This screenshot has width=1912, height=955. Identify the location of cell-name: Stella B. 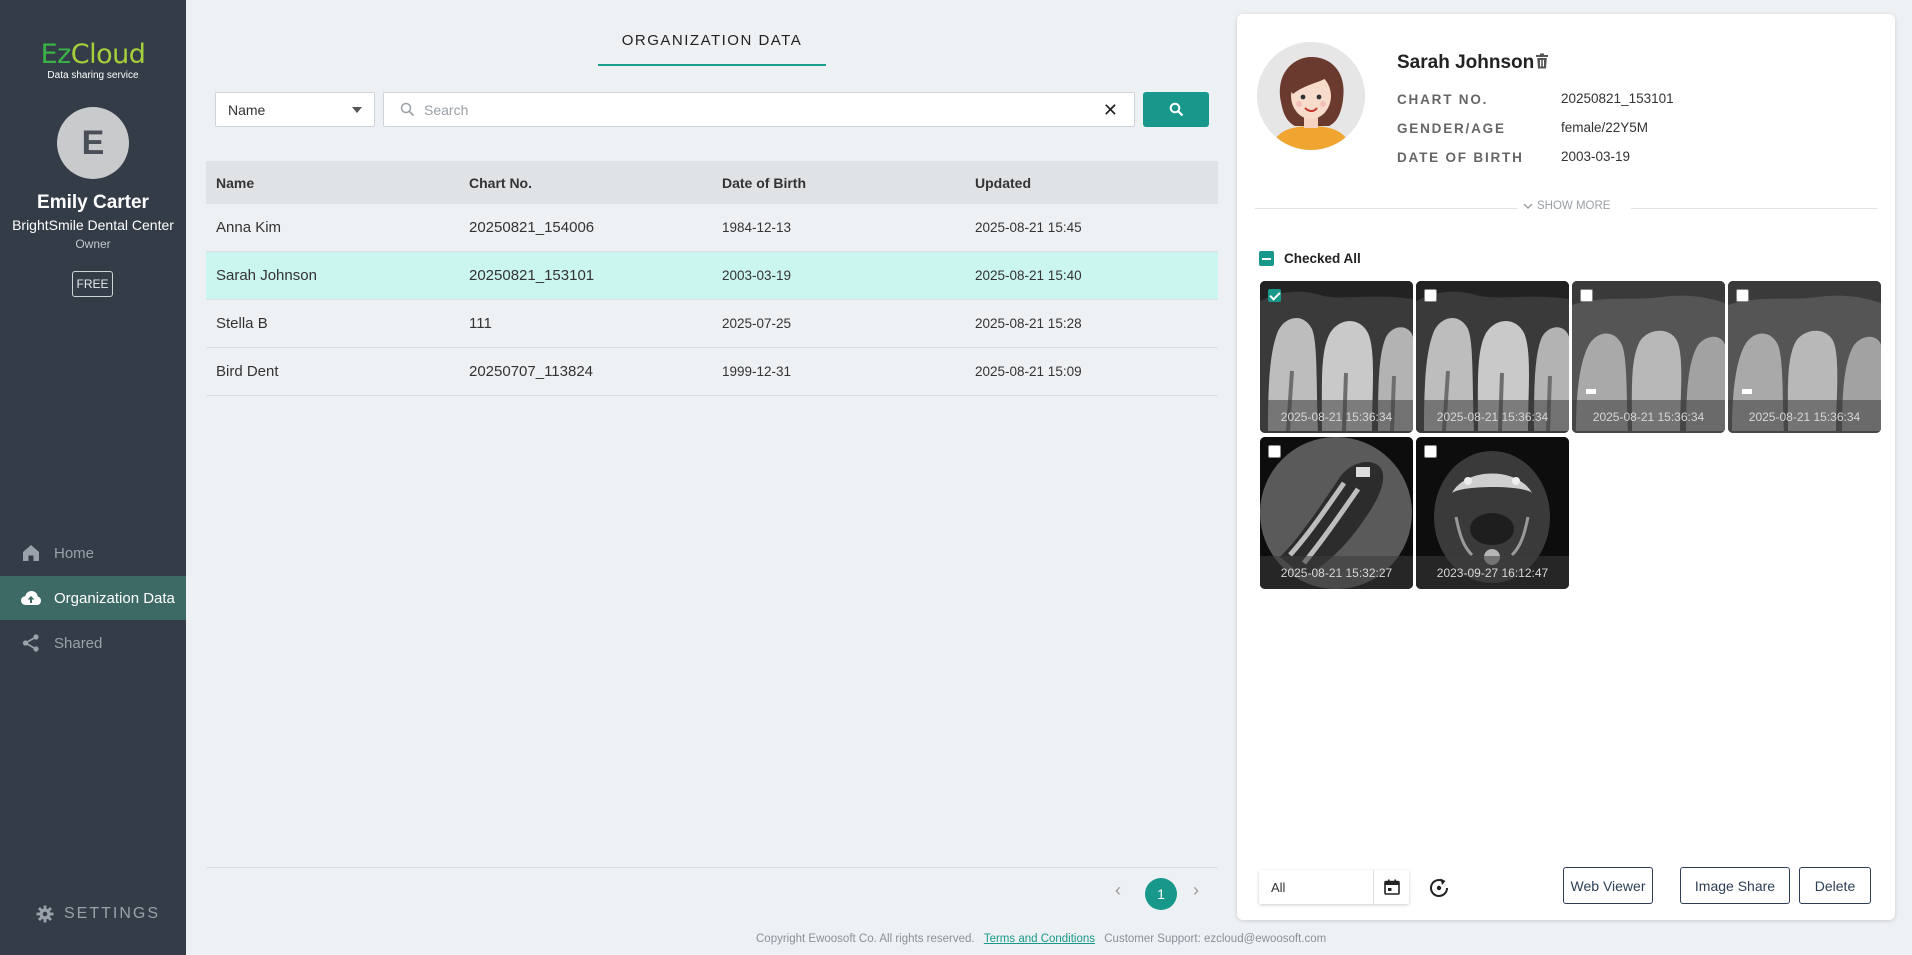
(242, 323).